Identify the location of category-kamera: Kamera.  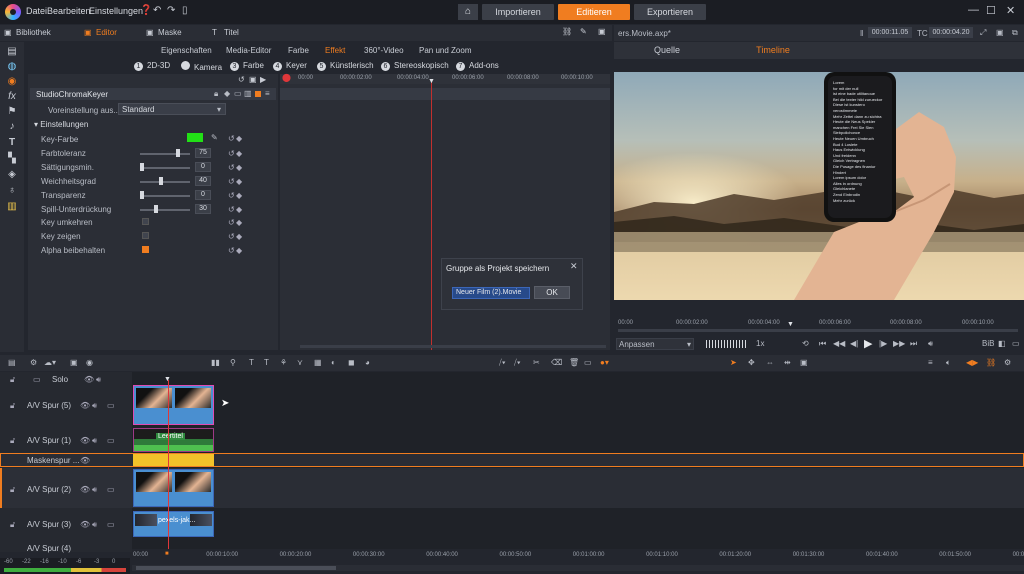
(201, 66).